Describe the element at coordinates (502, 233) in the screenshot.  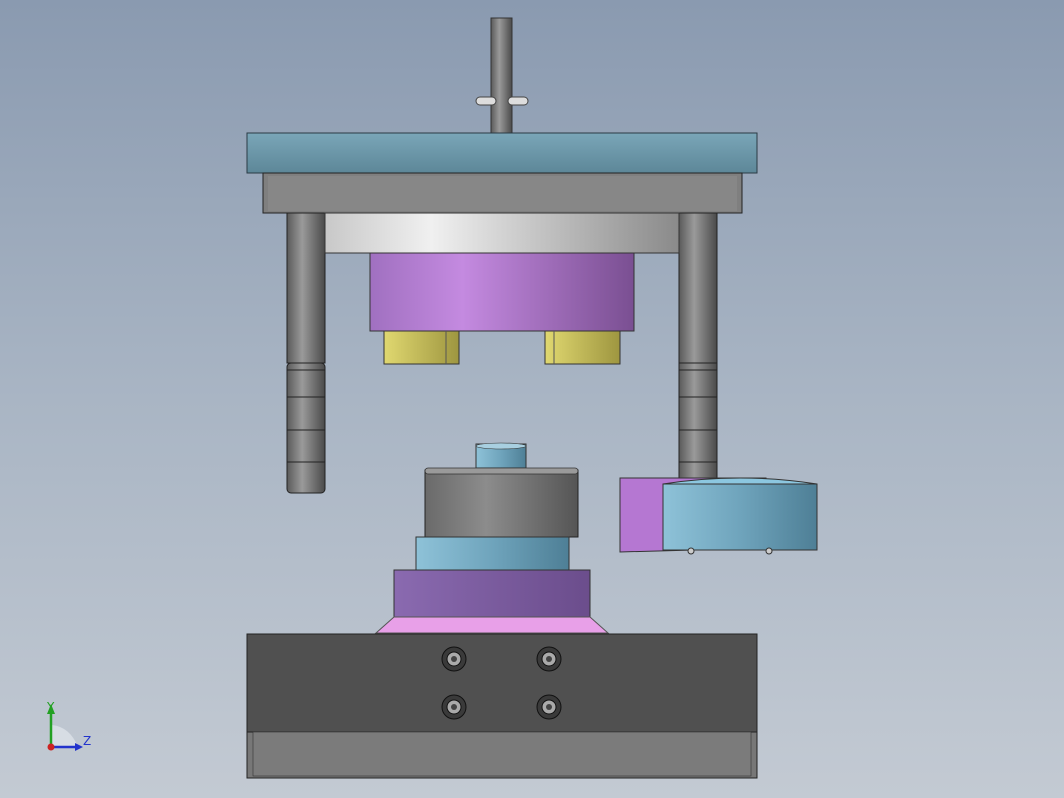
I see `upper-ring` at that location.